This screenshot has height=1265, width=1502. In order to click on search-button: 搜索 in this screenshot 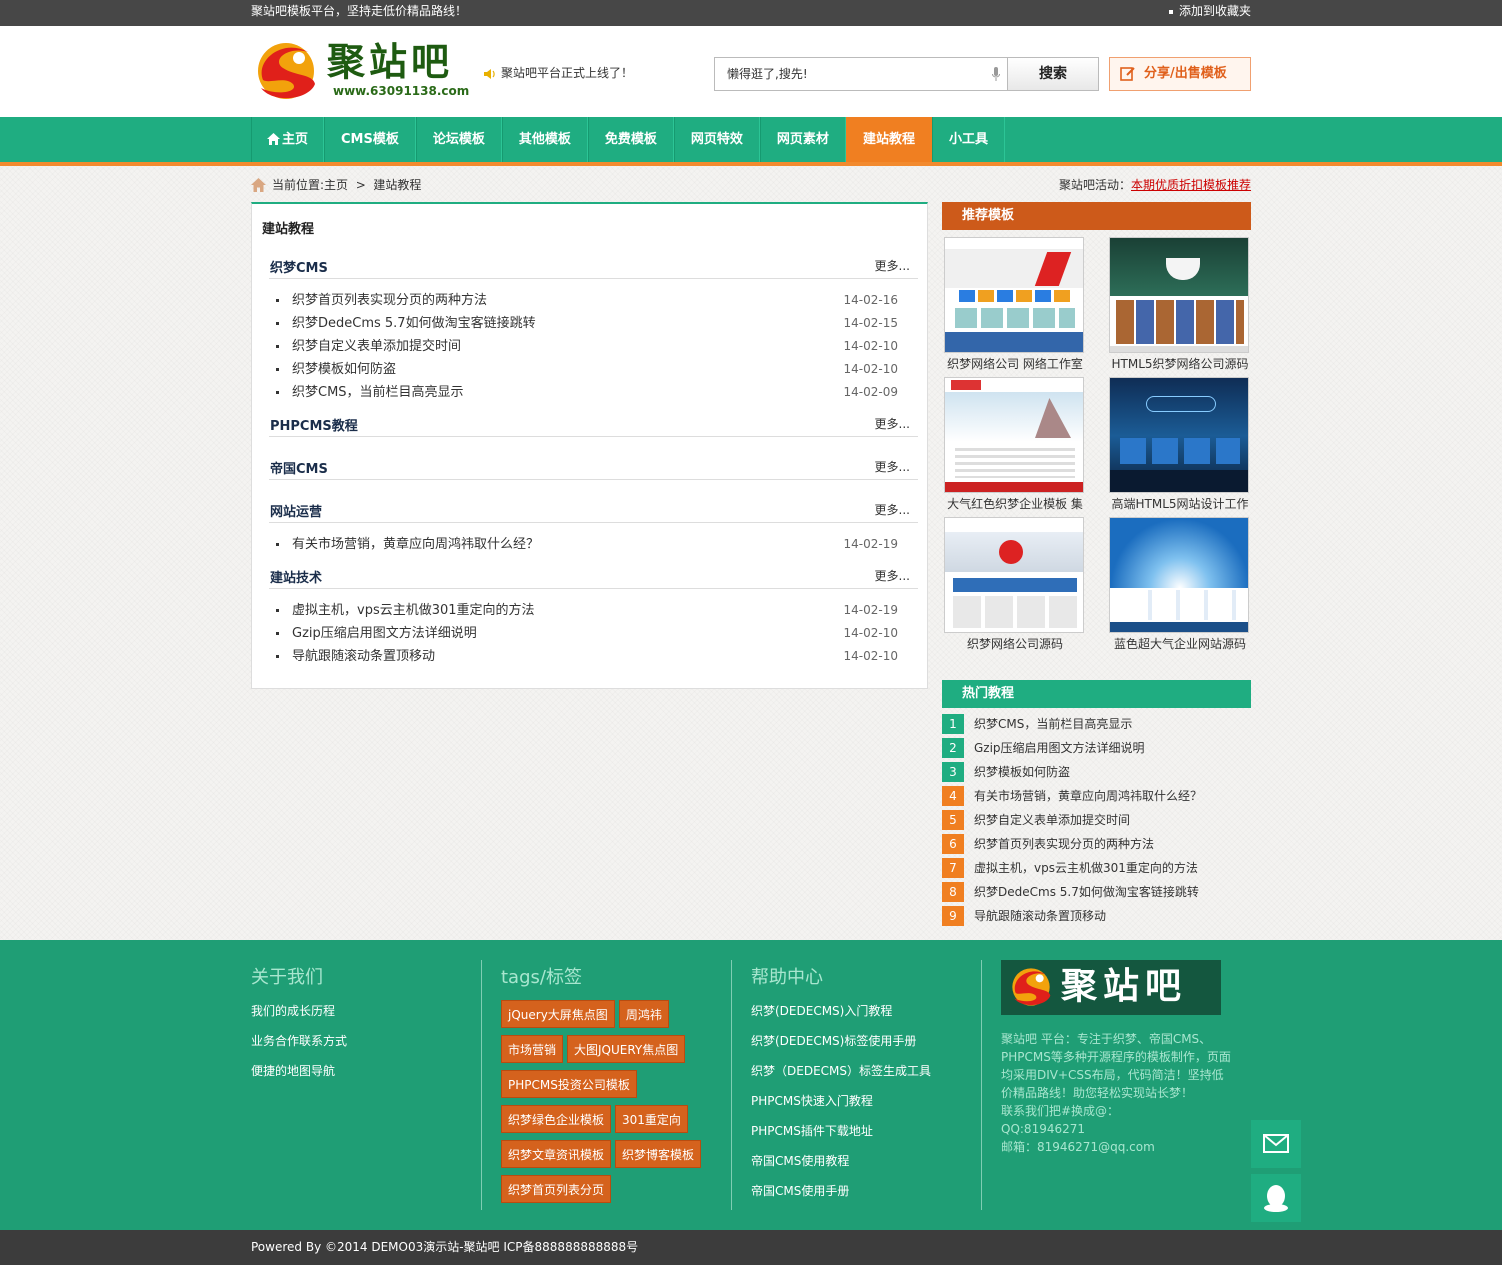, I will do `click(1053, 74)`.